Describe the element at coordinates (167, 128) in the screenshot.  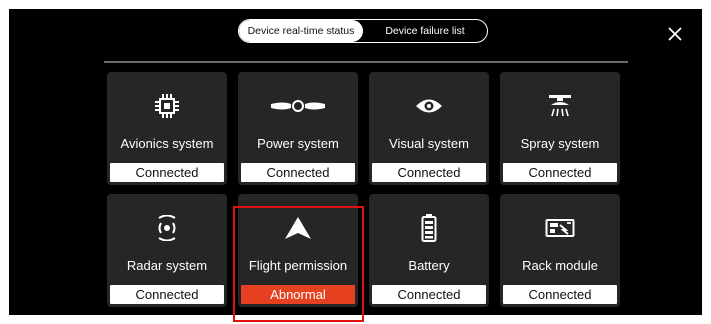
I see `card-avionics-system: Avionics system Connected` at that location.